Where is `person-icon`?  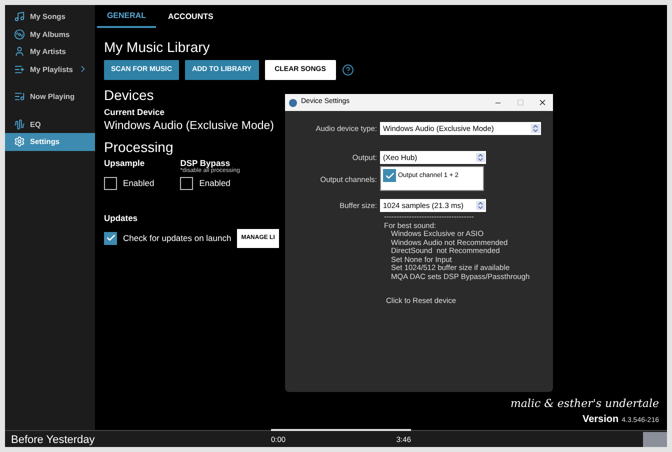
person-icon is located at coordinates (19, 52).